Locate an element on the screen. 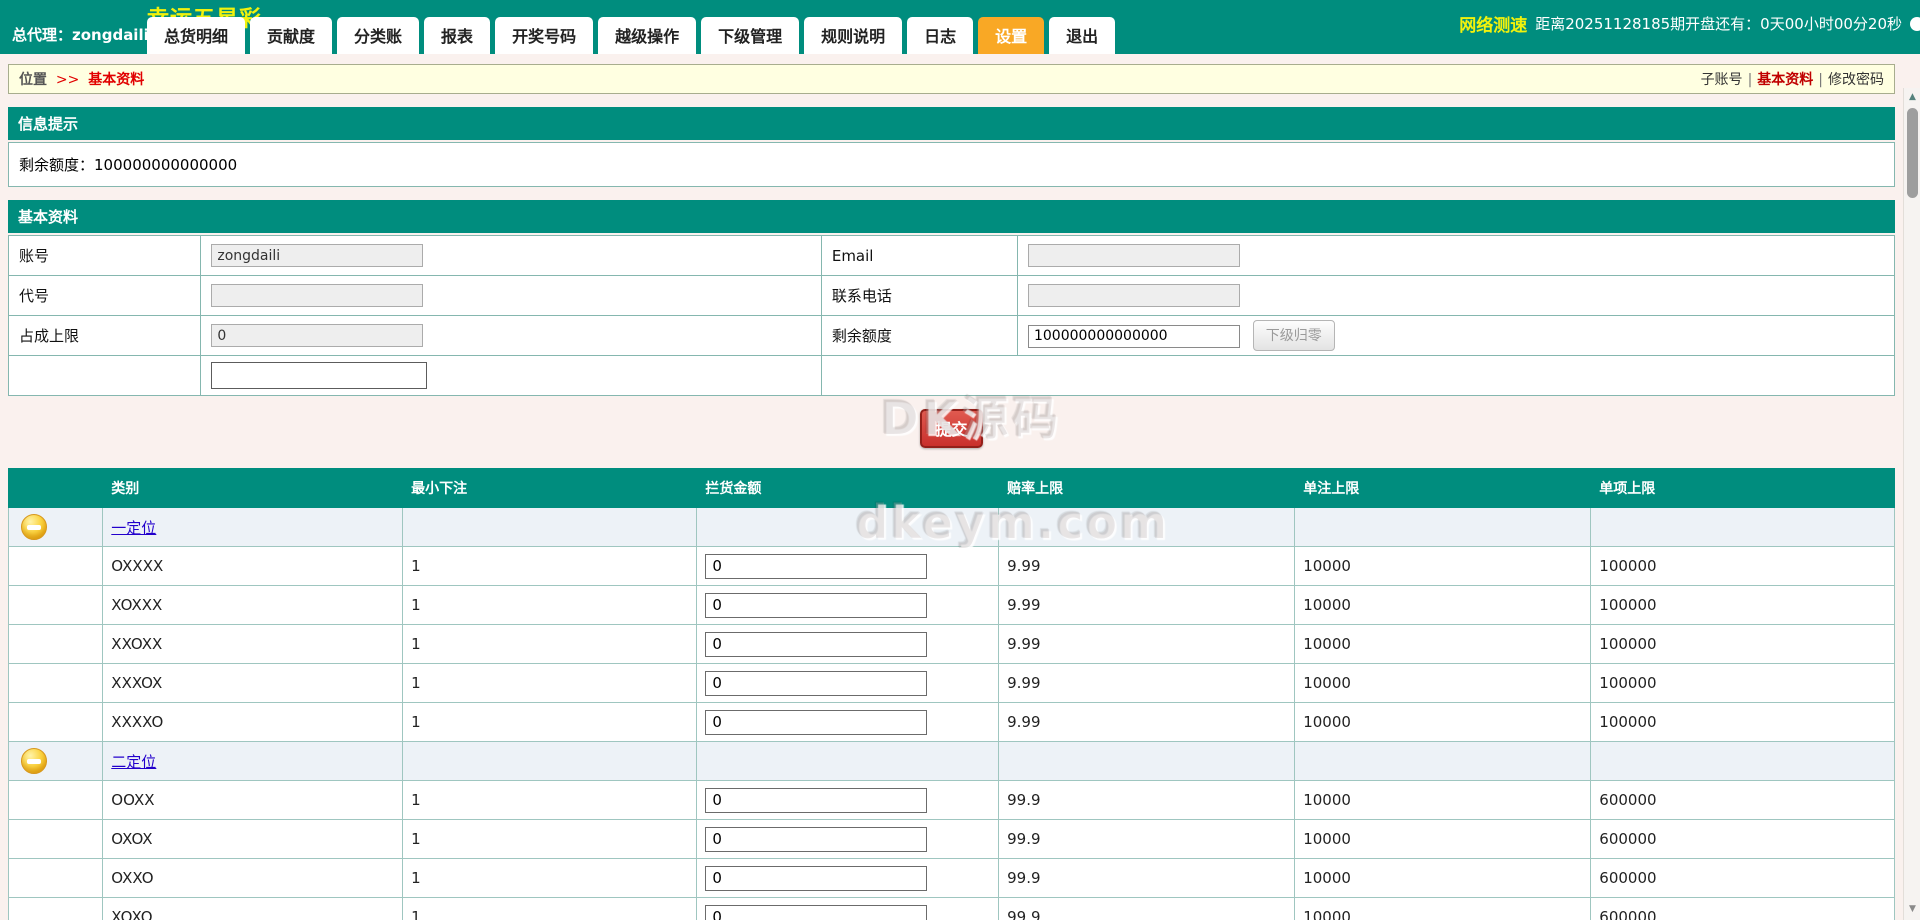 The width and height of the screenshot is (1920, 920). group-link-二定位: 二定位 is located at coordinates (133, 762).